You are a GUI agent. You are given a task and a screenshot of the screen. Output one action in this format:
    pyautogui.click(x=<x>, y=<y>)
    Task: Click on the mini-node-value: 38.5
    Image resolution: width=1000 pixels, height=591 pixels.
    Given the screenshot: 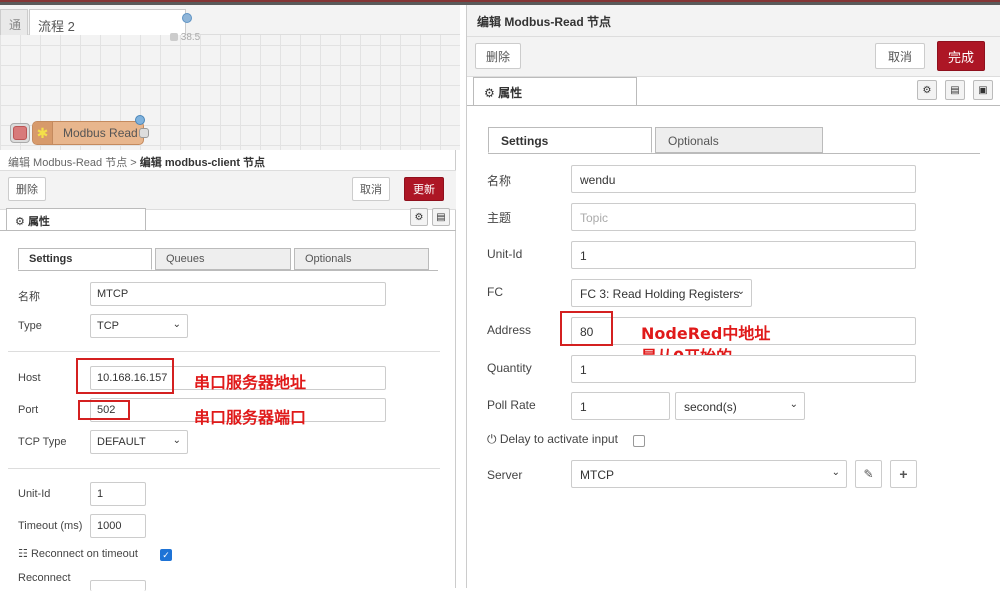 What is the action you would take?
    pyautogui.click(x=190, y=37)
    